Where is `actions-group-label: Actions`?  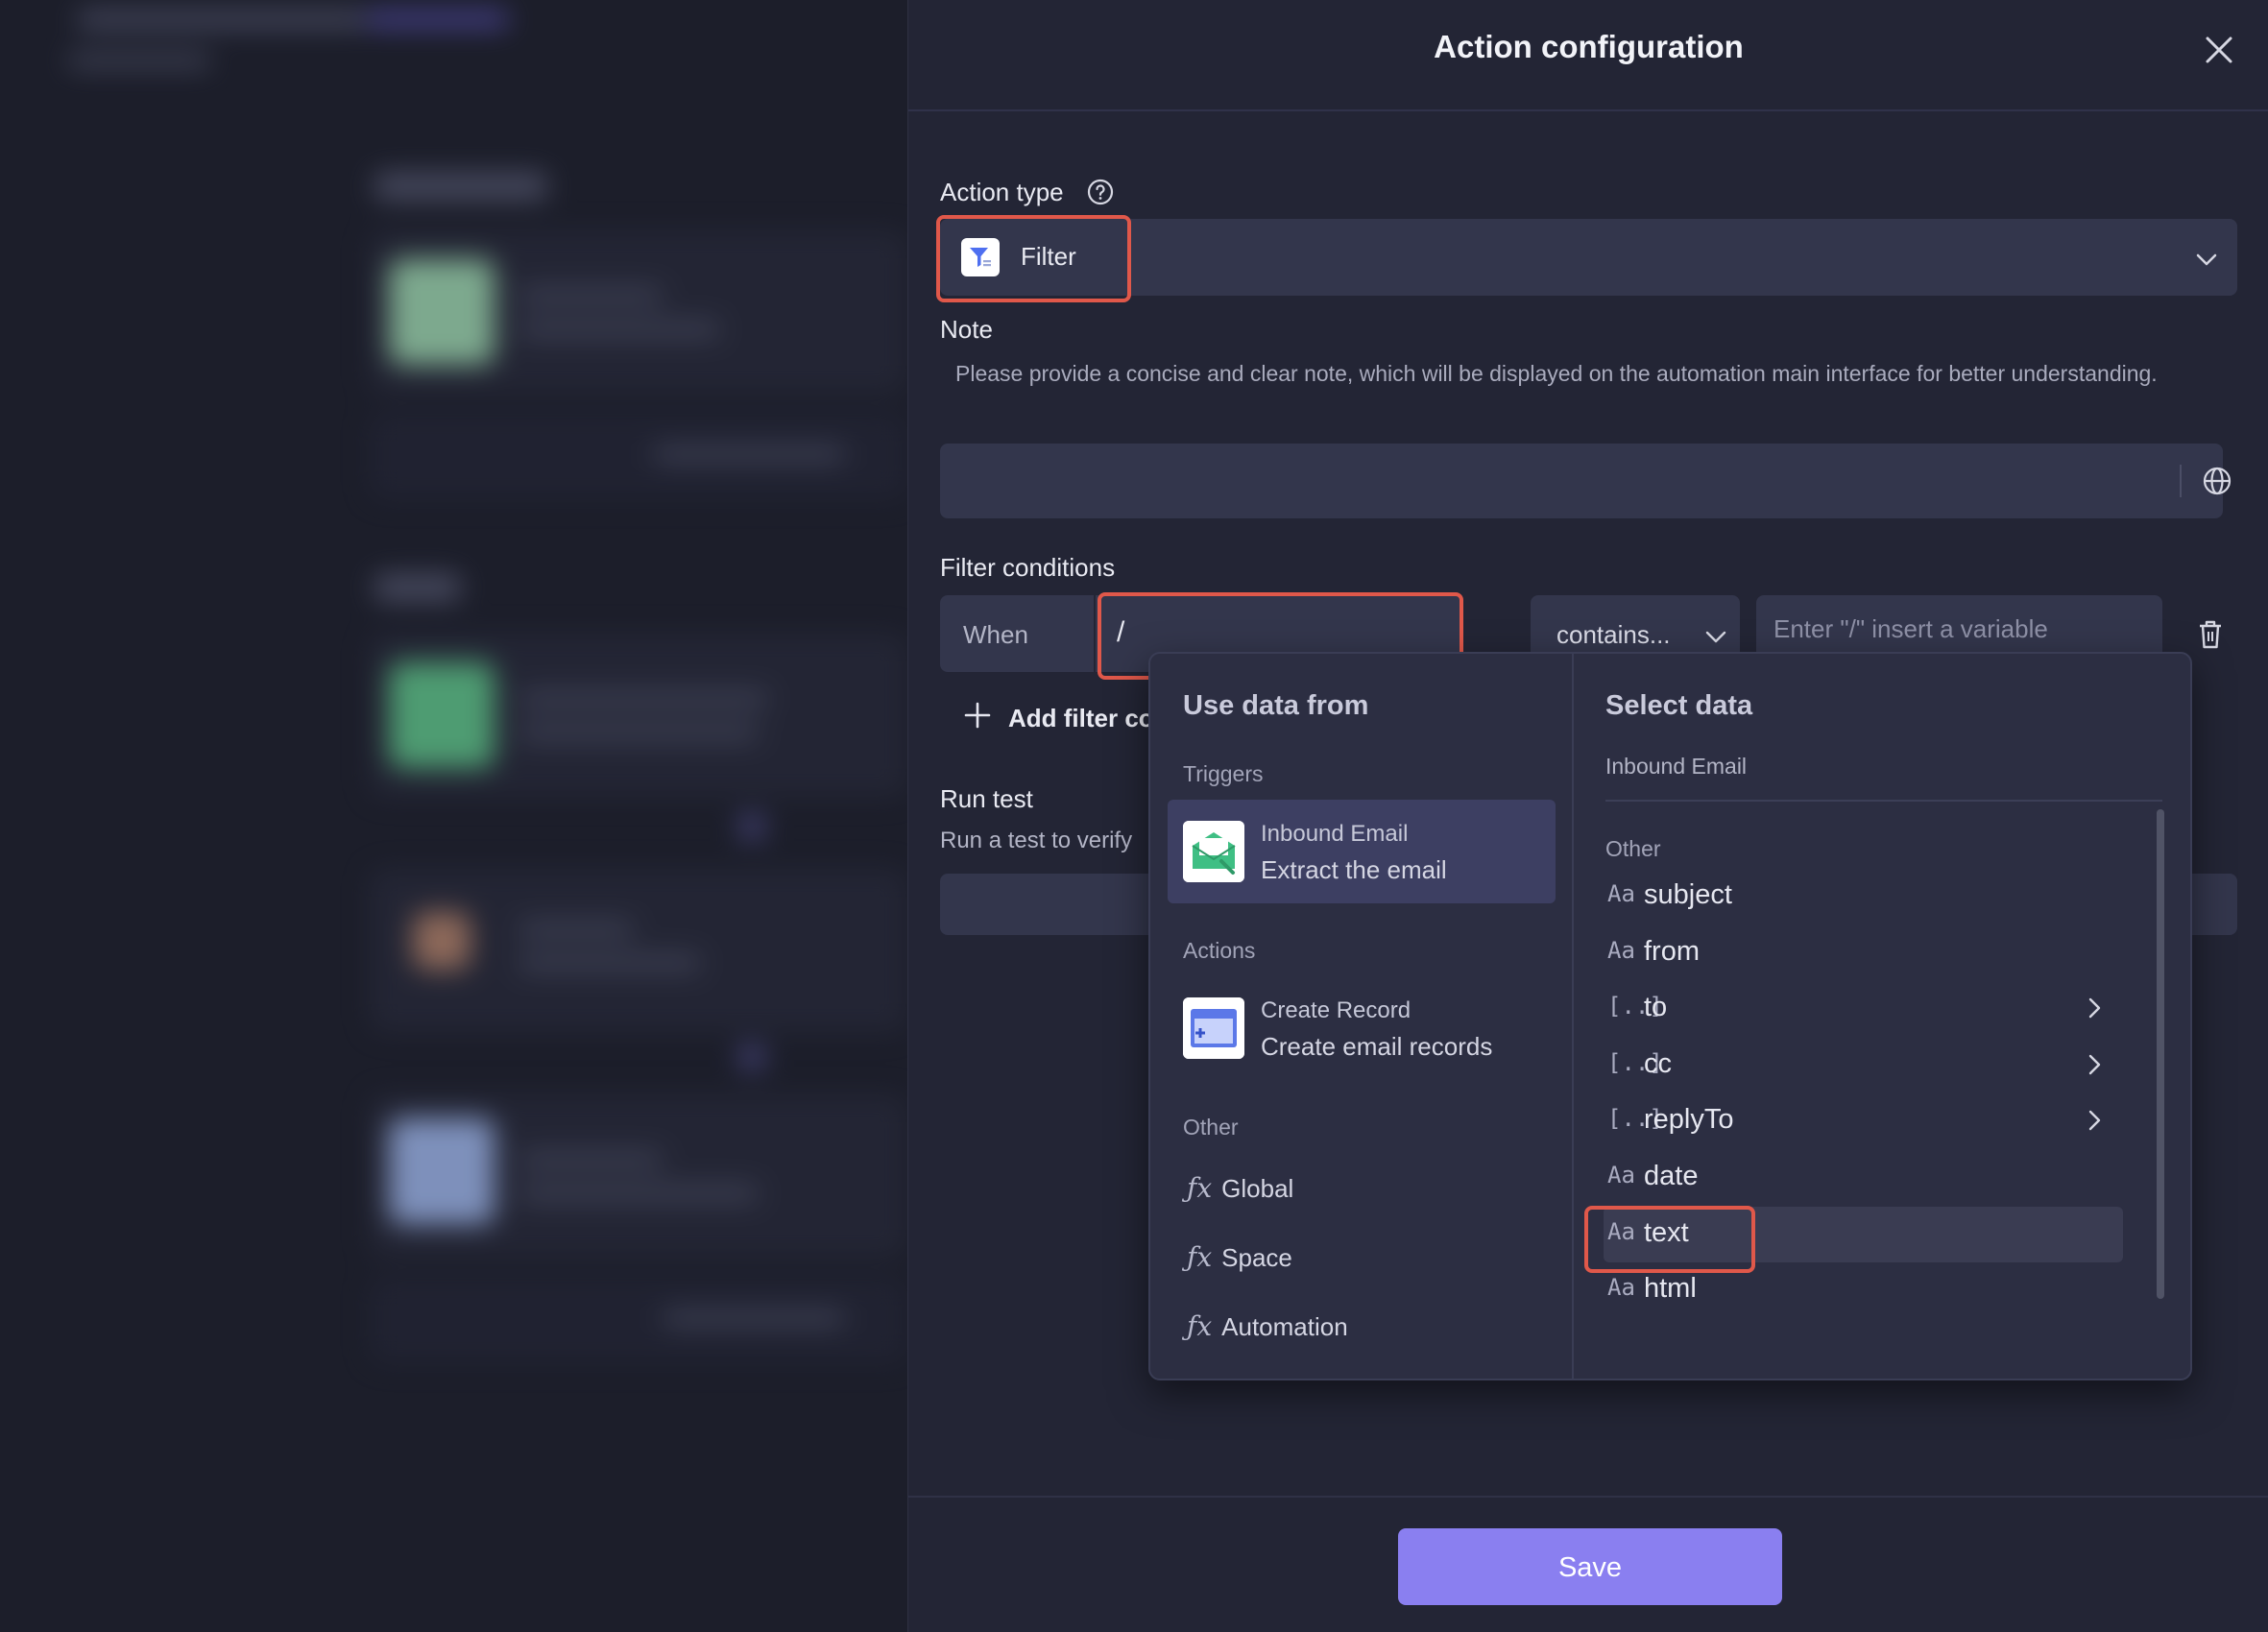
actions-group-label: Actions is located at coordinates (1219, 950).